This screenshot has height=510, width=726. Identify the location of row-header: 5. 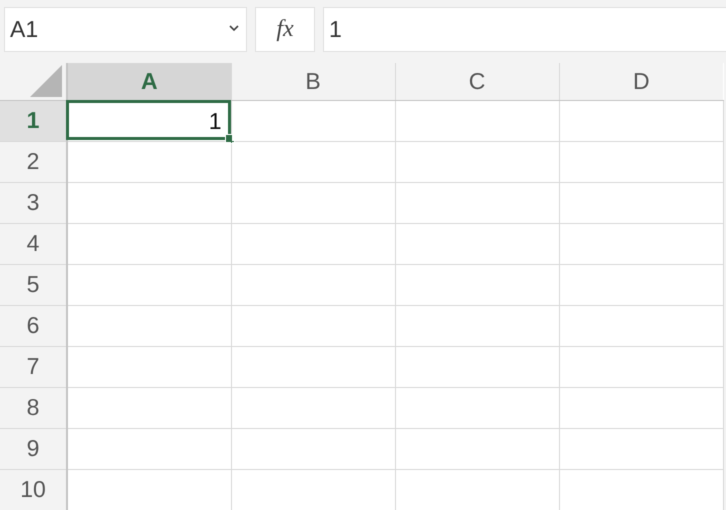
(33, 284).